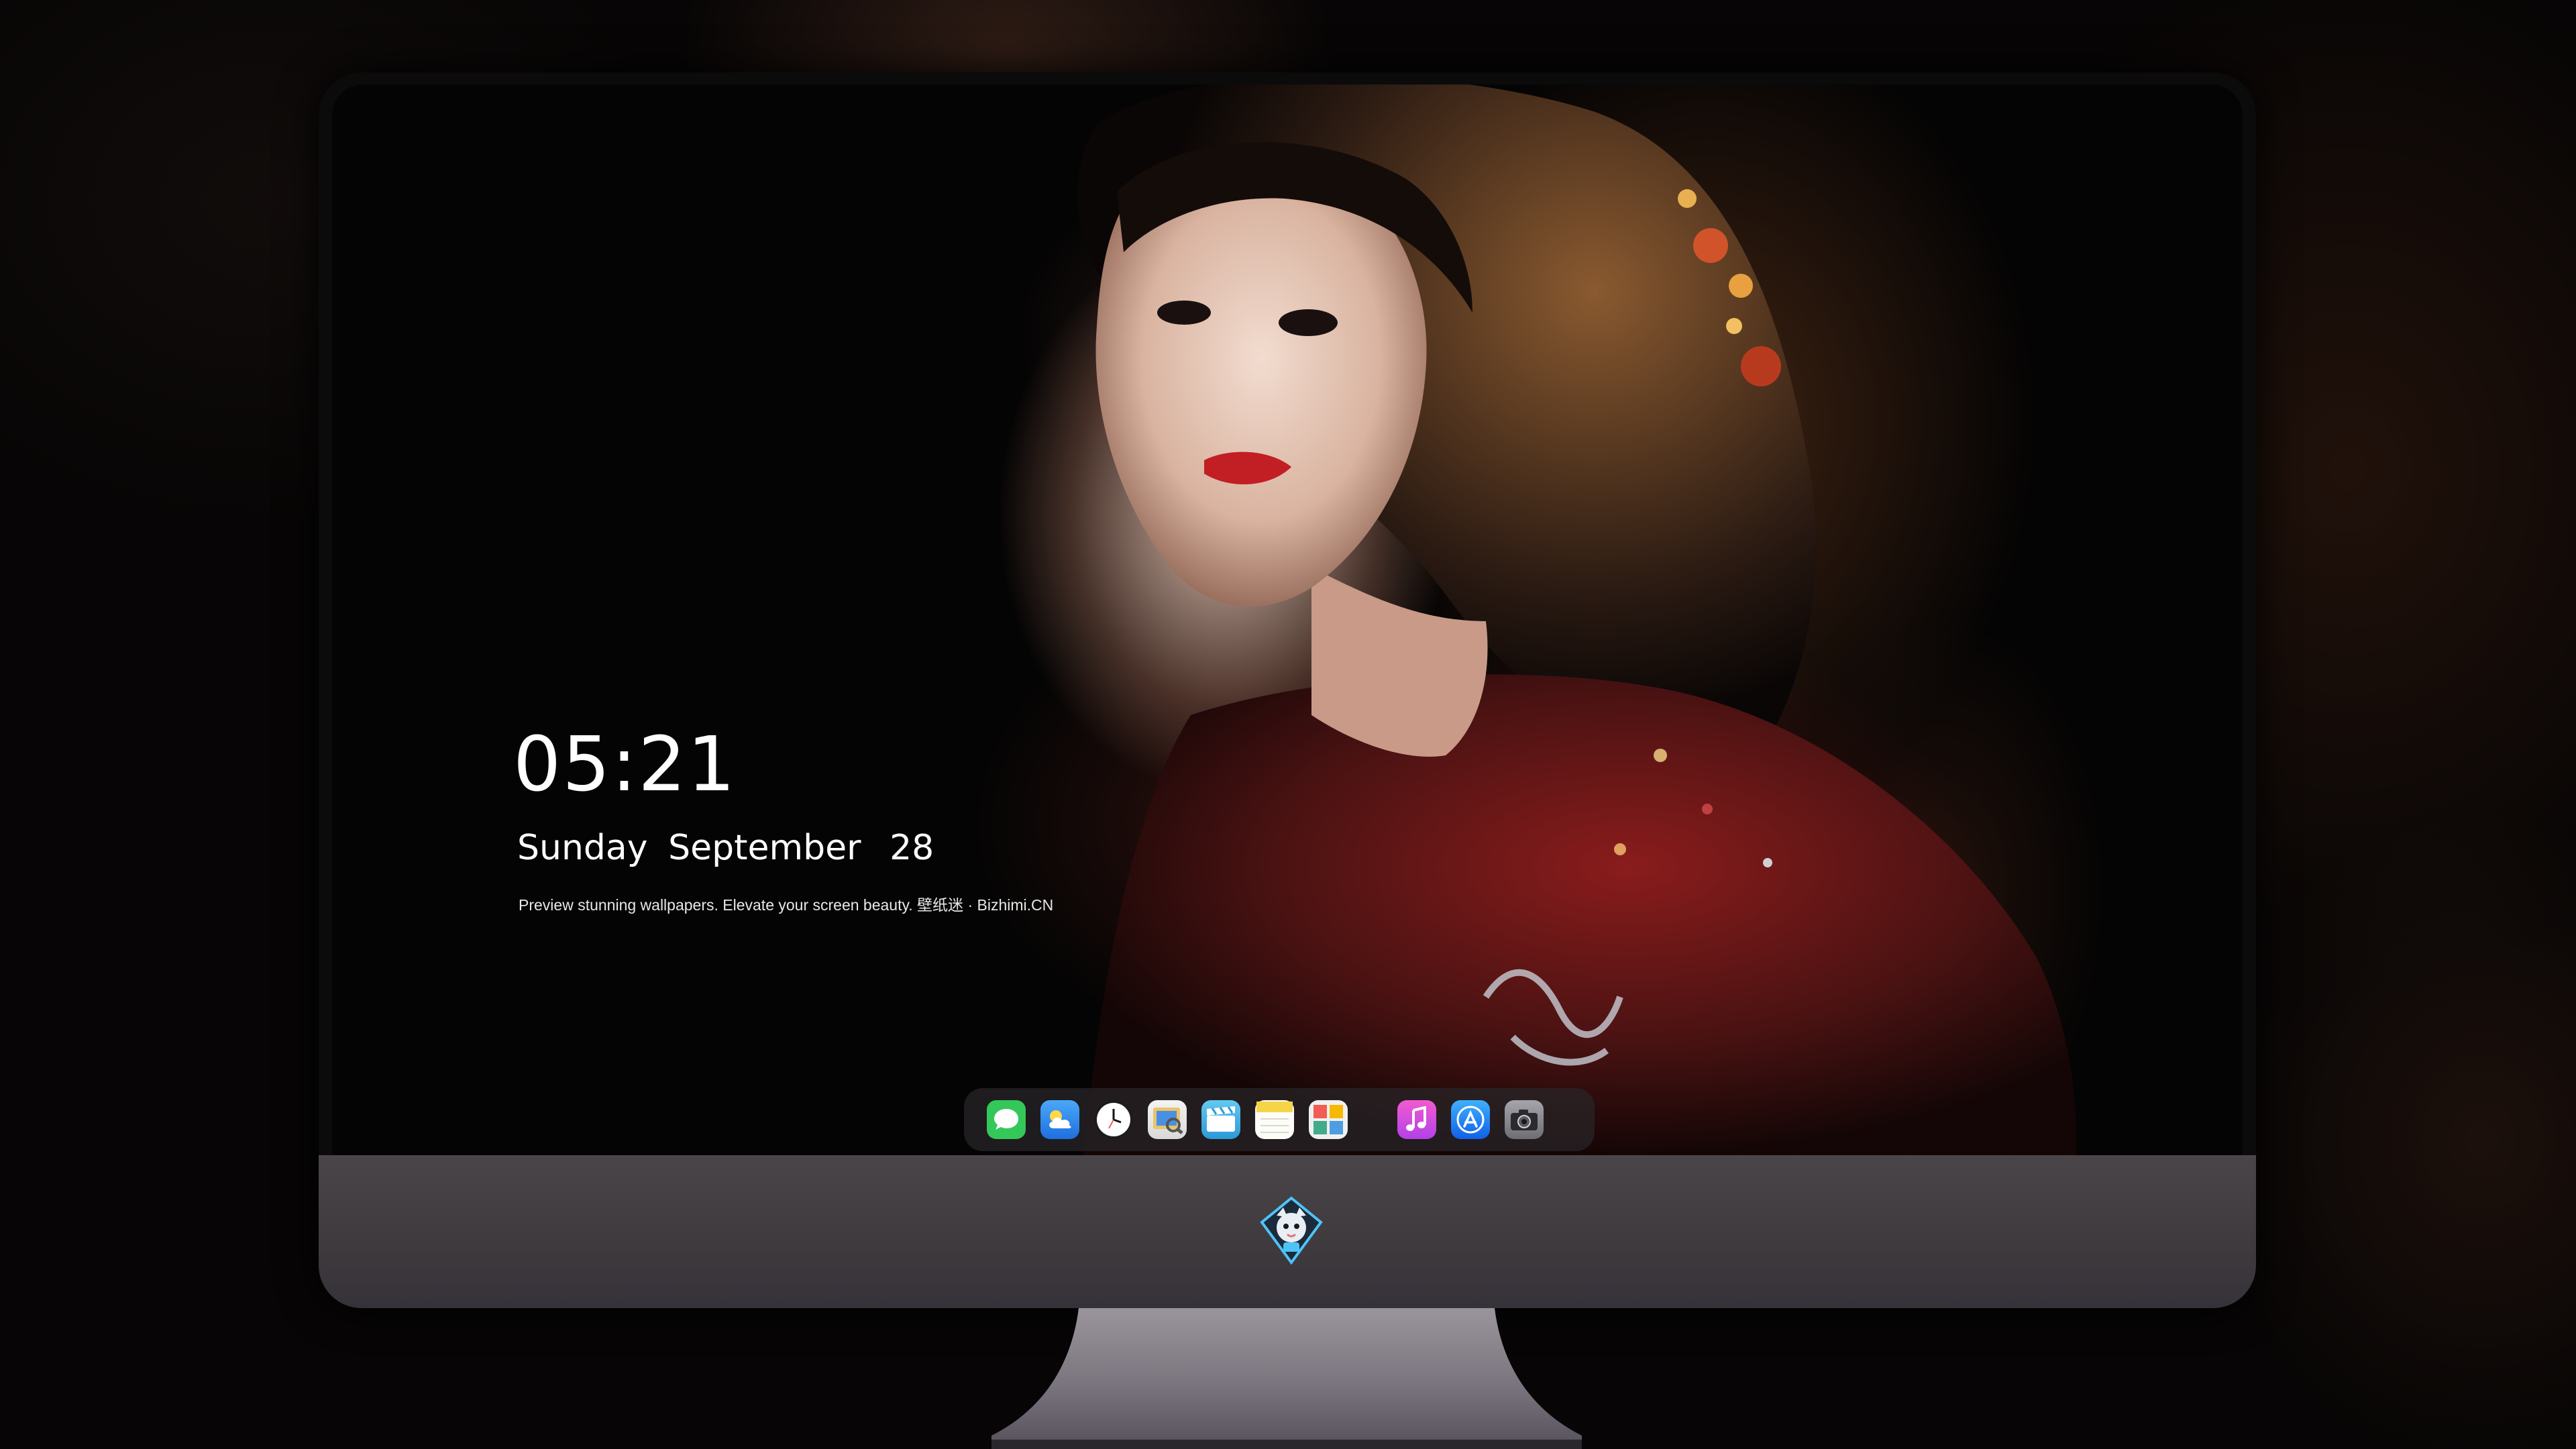  I want to click on monitor-stand, so click(1286, 1378).